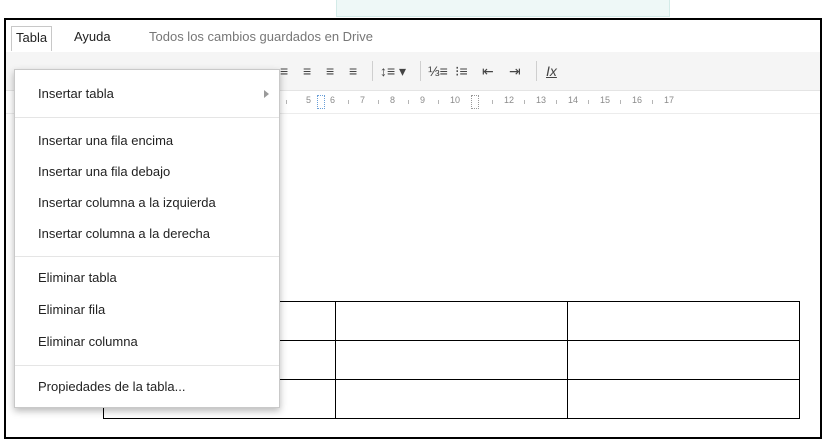  I want to click on menu-item-label: Insertar una fila debajo, so click(104, 171).